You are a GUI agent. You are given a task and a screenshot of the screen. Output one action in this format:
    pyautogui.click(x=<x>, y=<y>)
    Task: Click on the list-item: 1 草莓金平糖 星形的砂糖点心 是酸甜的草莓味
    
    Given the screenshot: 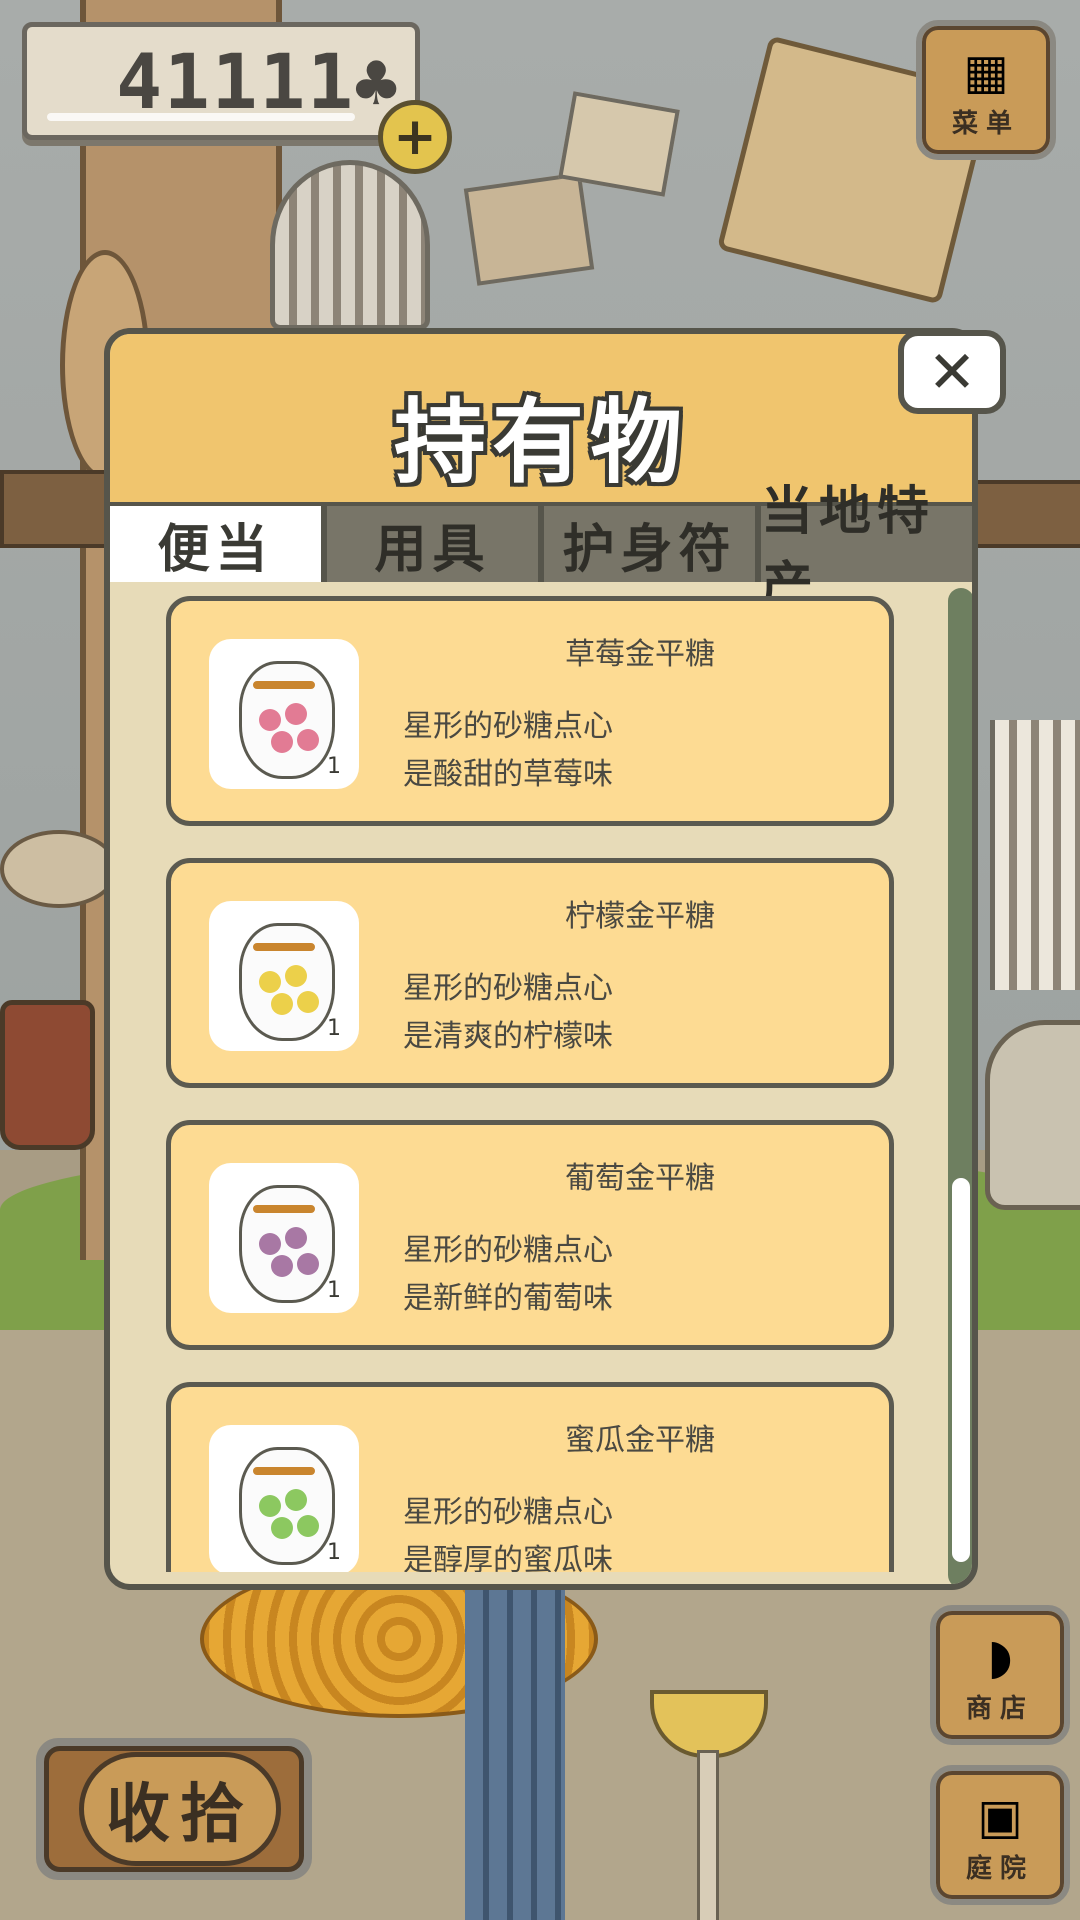 What is the action you would take?
    pyautogui.click(x=530, y=711)
    